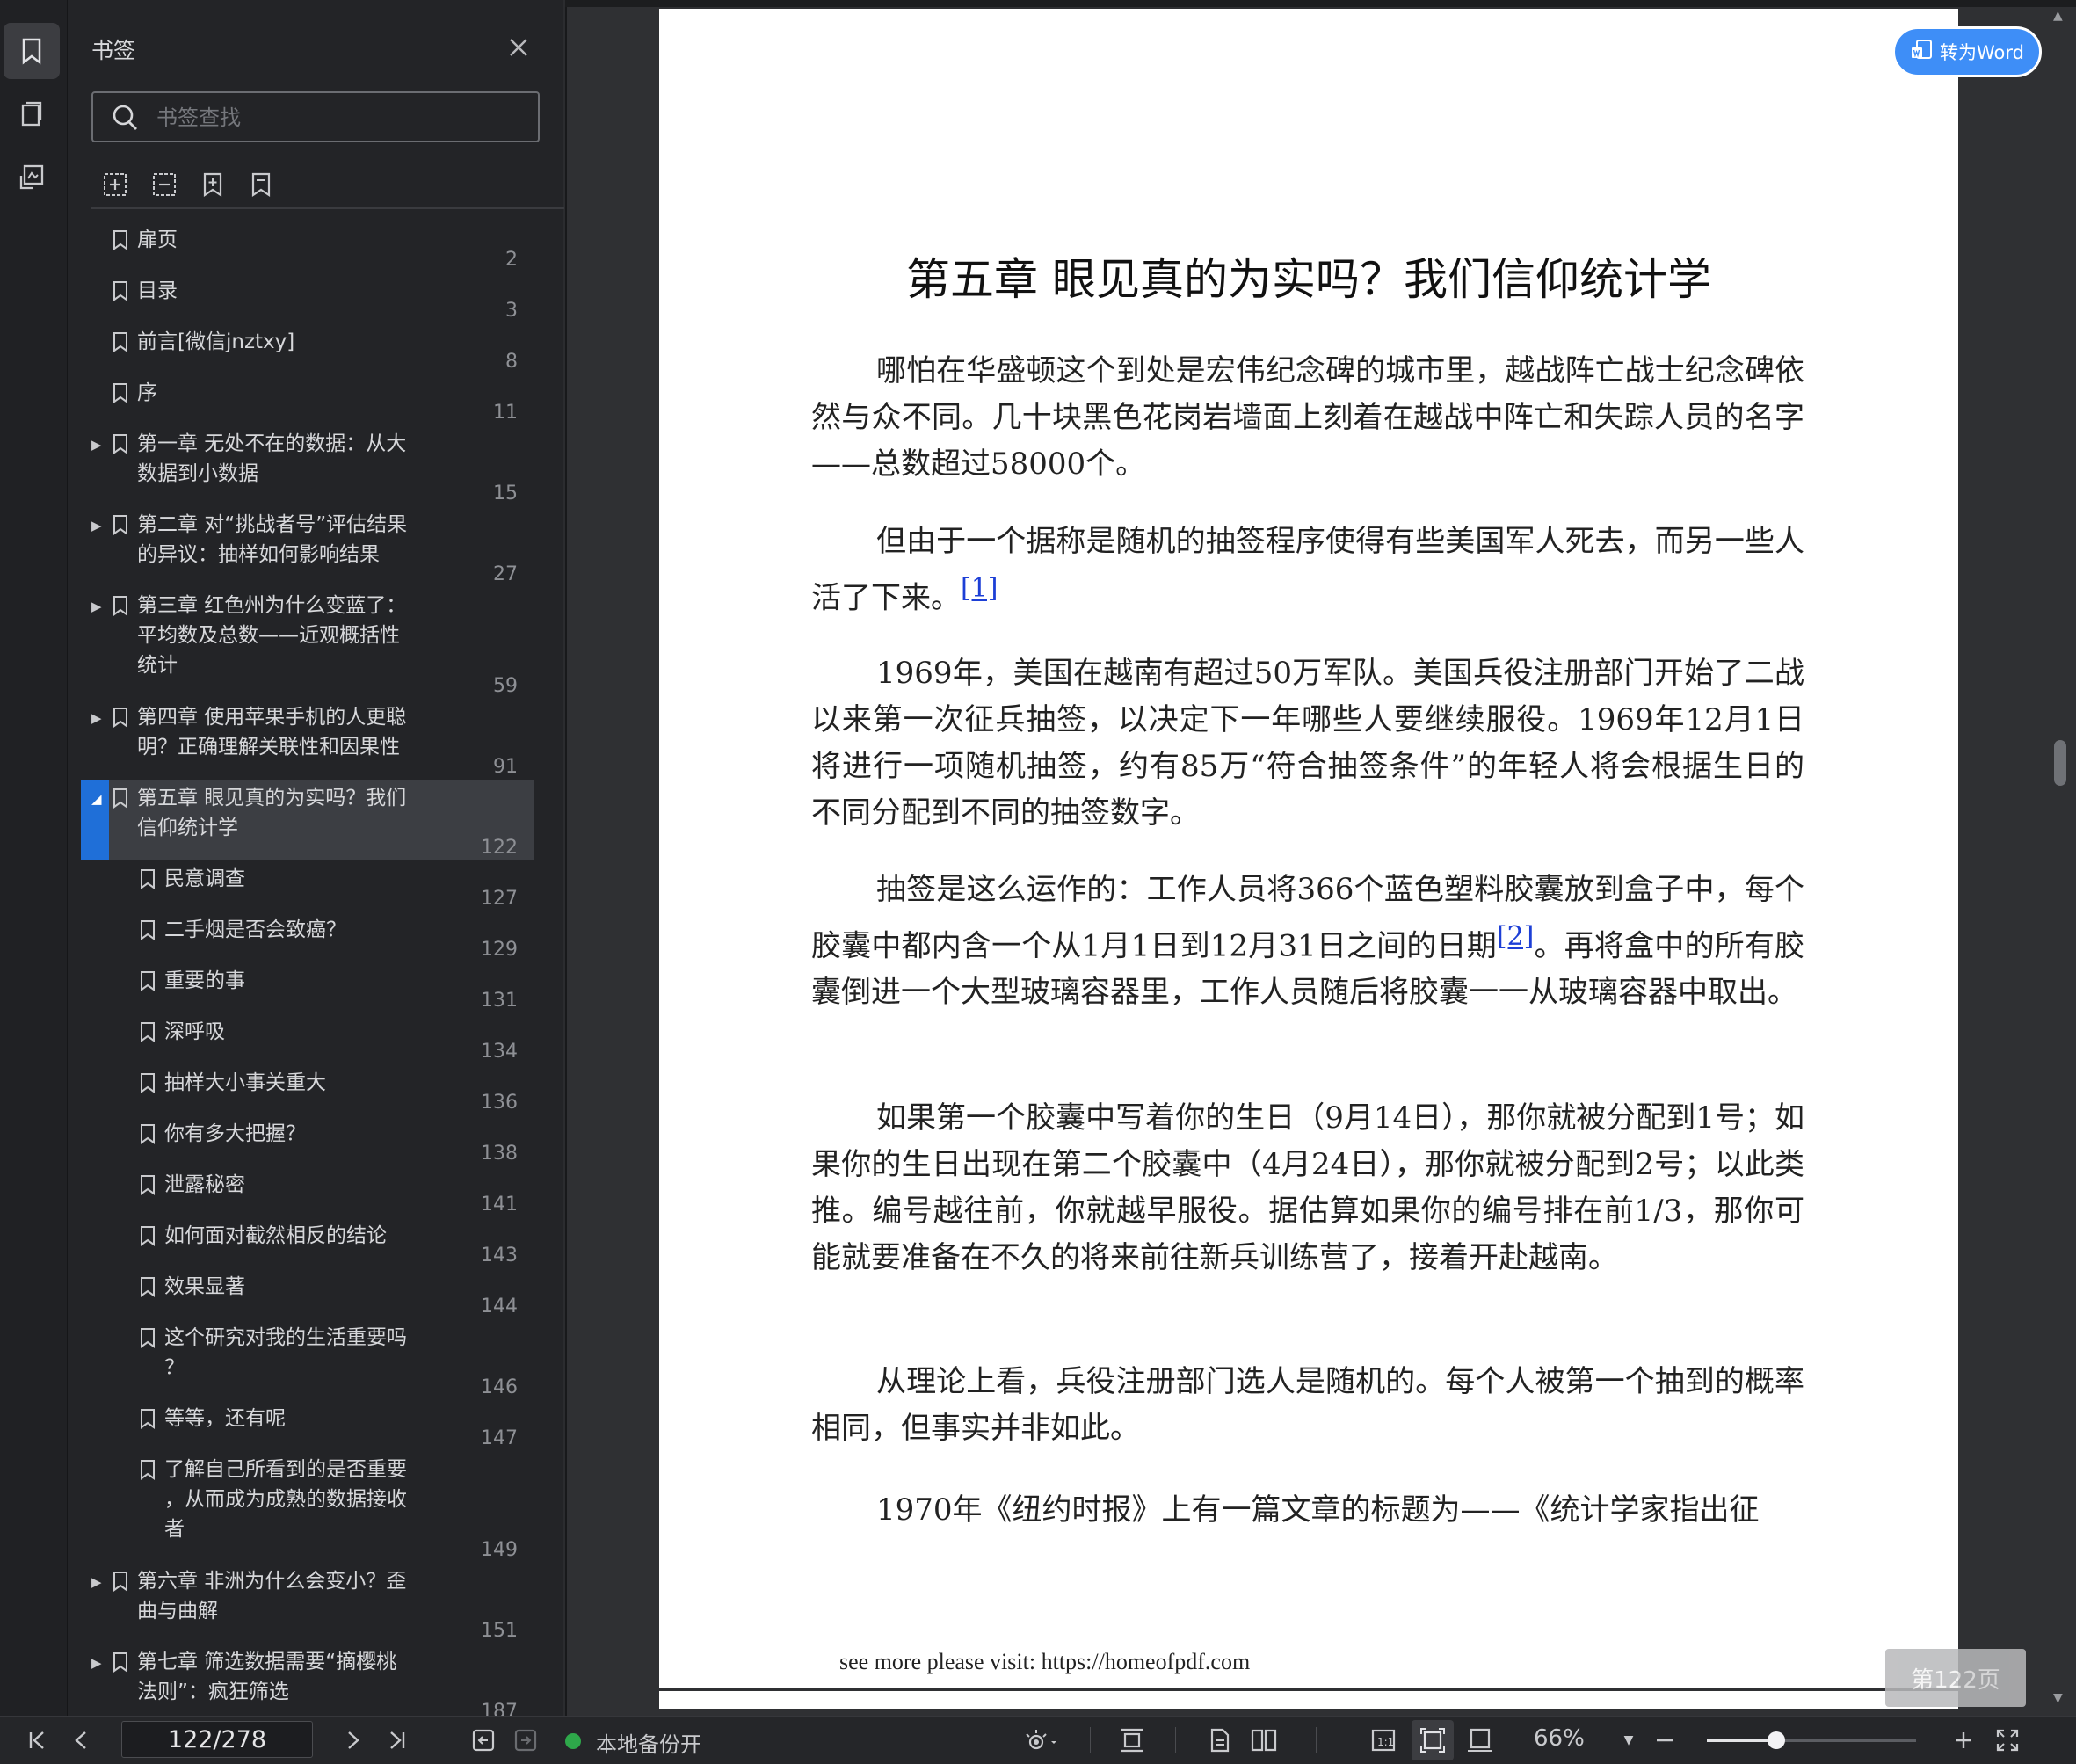 This screenshot has width=2076, height=1764. Describe the element at coordinates (81, 1740) in the screenshot. I see `previous-page-icon` at that location.